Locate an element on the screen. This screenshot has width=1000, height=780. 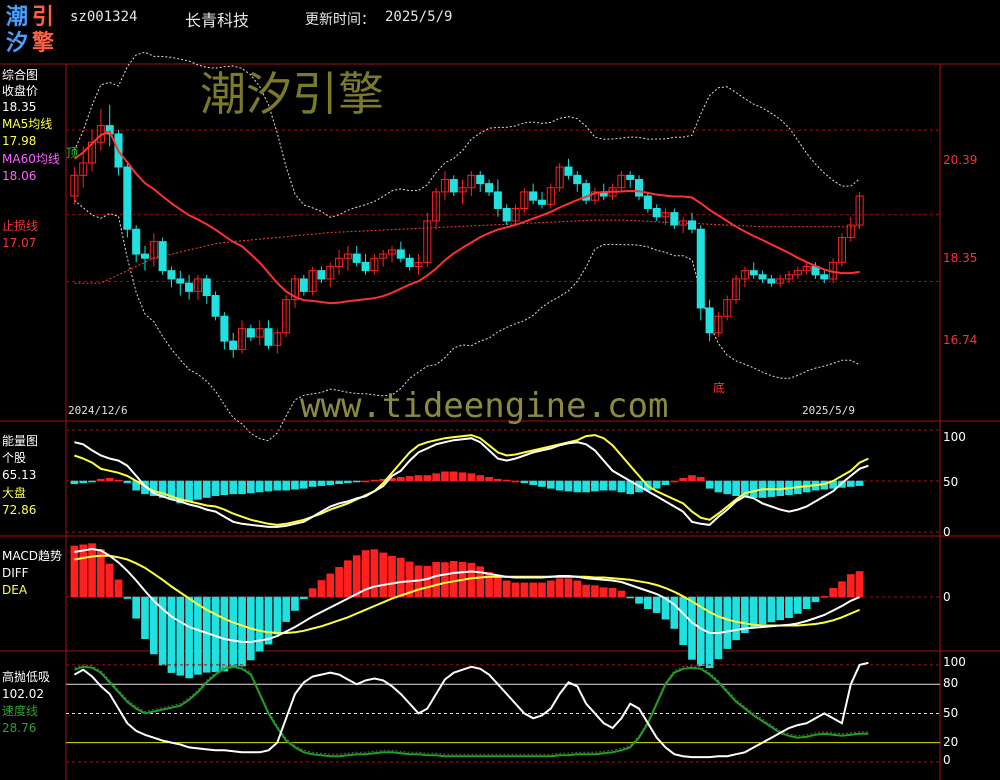
end-date: 2025/5/9 is located at coordinates (828, 410).